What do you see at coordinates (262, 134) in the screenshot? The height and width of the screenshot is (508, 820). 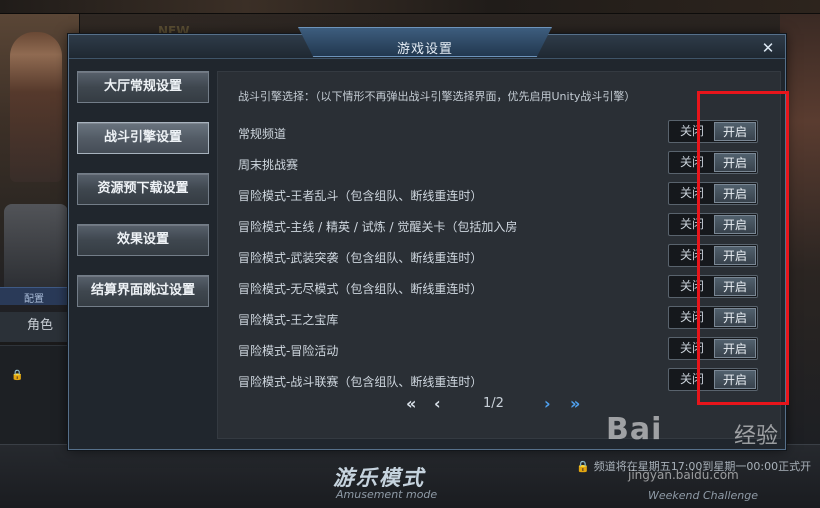 I see `row-label: 常规频道` at bounding box center [262, 134].